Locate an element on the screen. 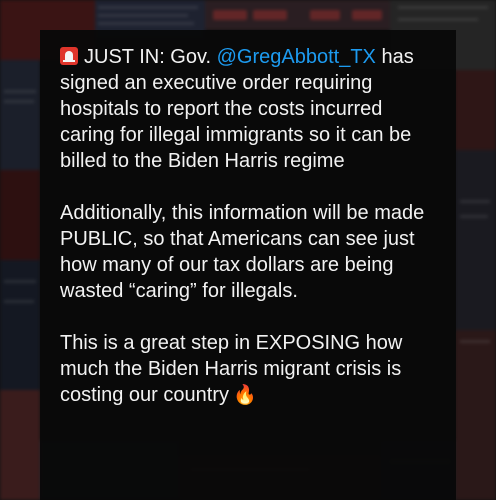 This screenshot has height=500, width=496. mention-link: @GregAbbott_TX is located at coordinates (296, 57).